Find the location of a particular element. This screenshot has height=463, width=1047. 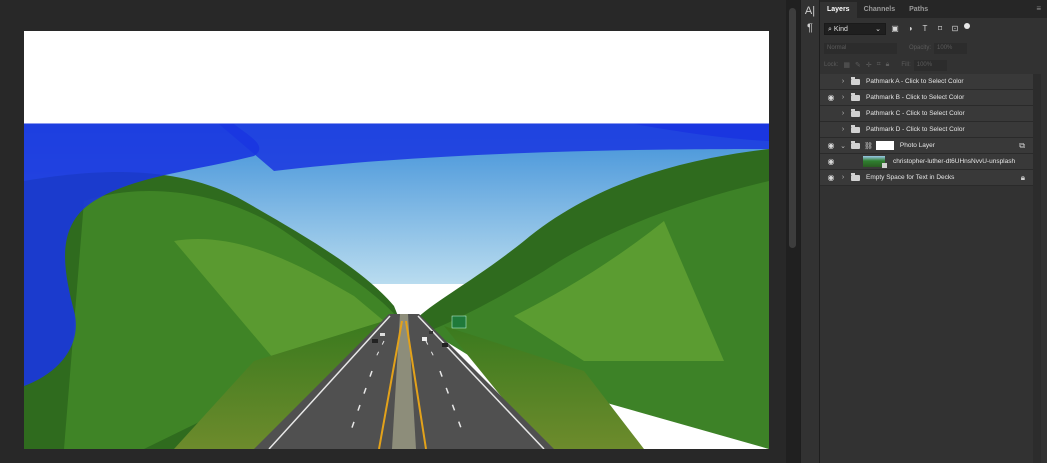

adjustment-layer-filter-icon: ◑ is located at coordinates (910, 29).